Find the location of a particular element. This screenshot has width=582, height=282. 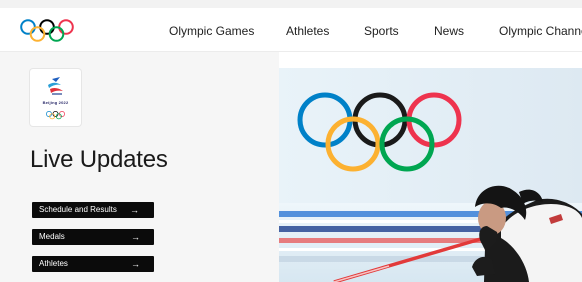

athletes-button: Athletes → is located at coordinates (93, 264).